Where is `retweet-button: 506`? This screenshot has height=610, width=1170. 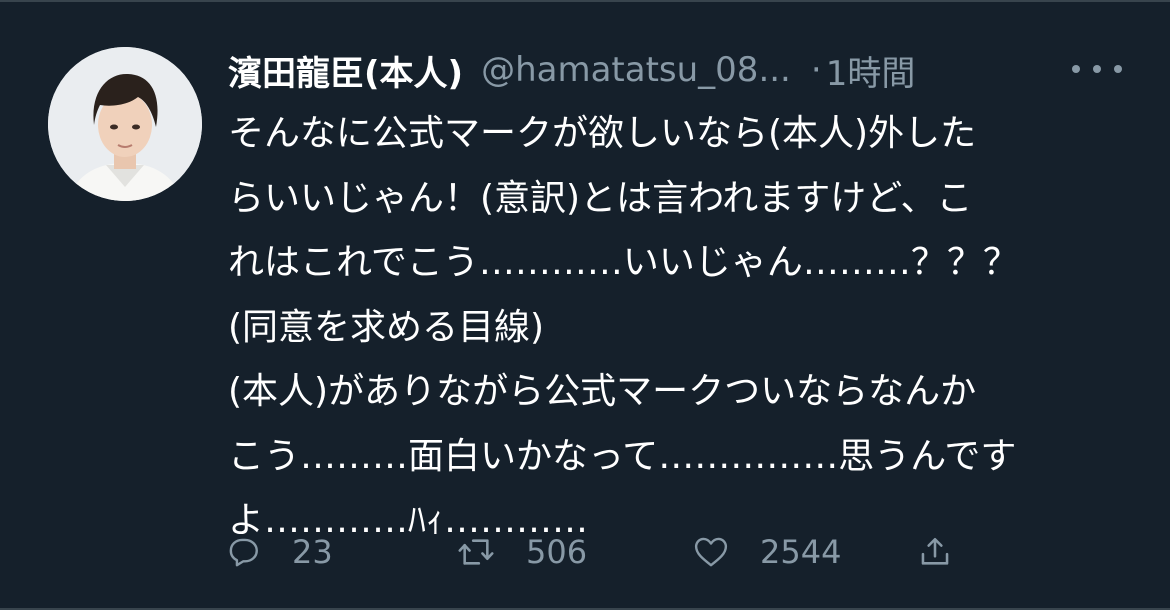
retweet-button: 506 is located at coordinates (521, 552).